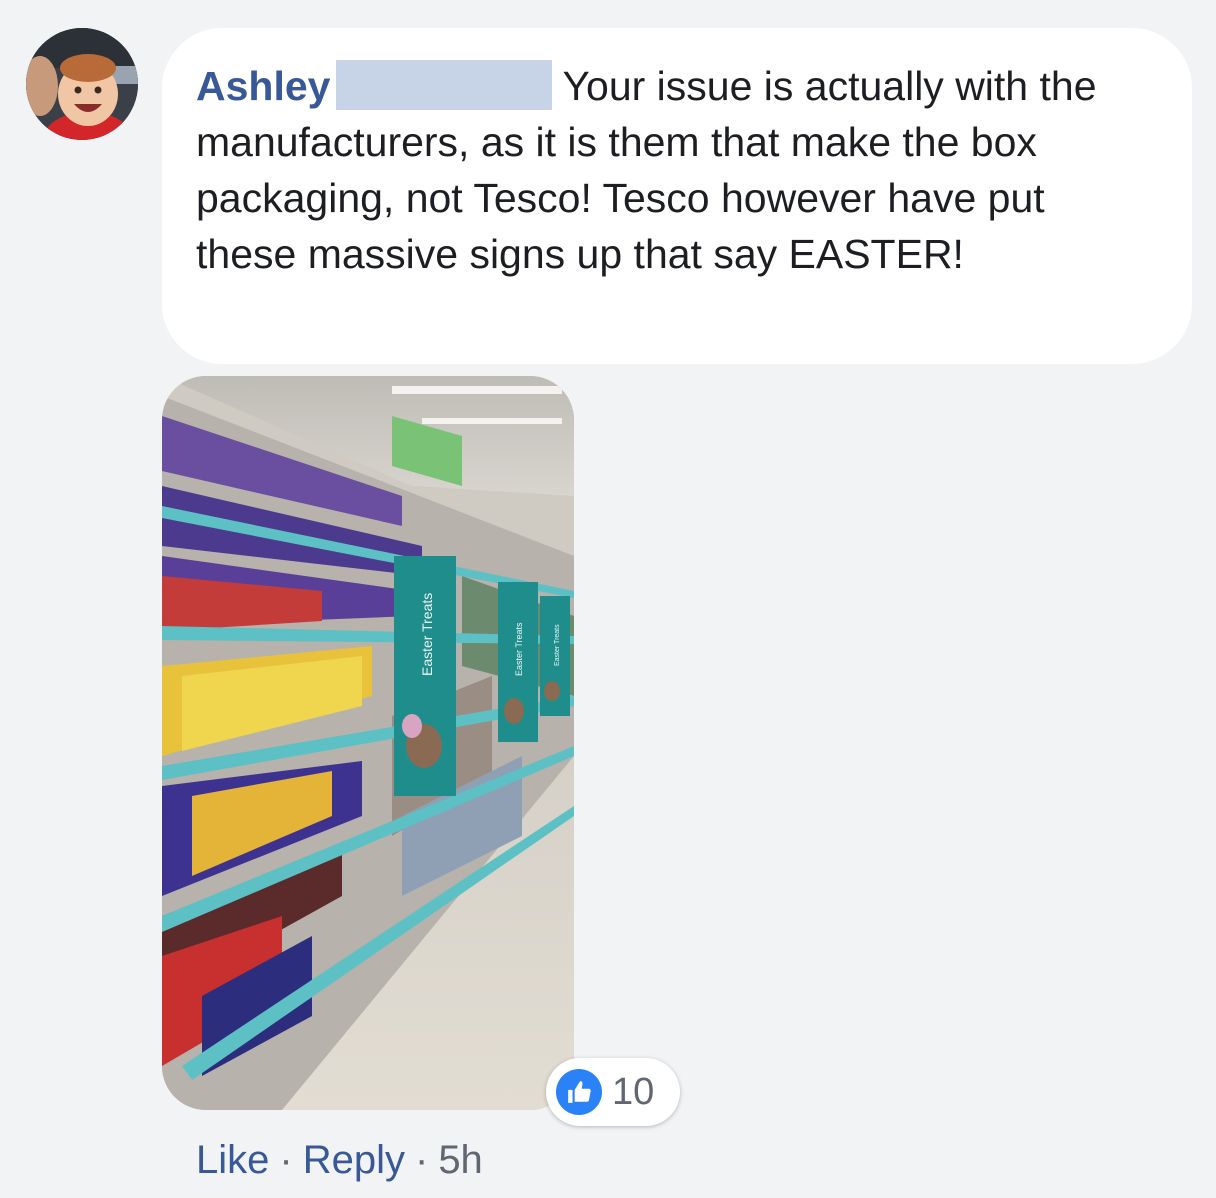  Describe the element at coordinates (263, 86) in the screenshot. I see `comment-author: Ashley` at that location.